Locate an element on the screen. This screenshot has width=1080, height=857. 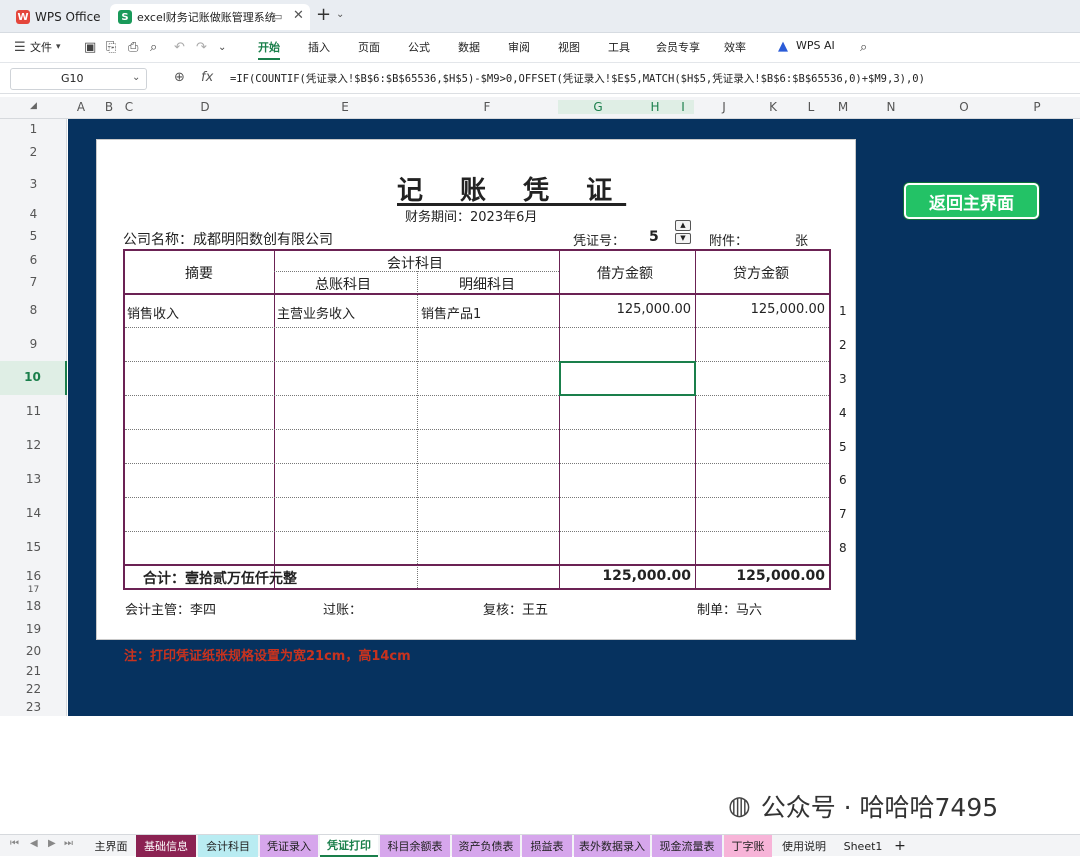
column-header: L is located at coordinates (811, 107).